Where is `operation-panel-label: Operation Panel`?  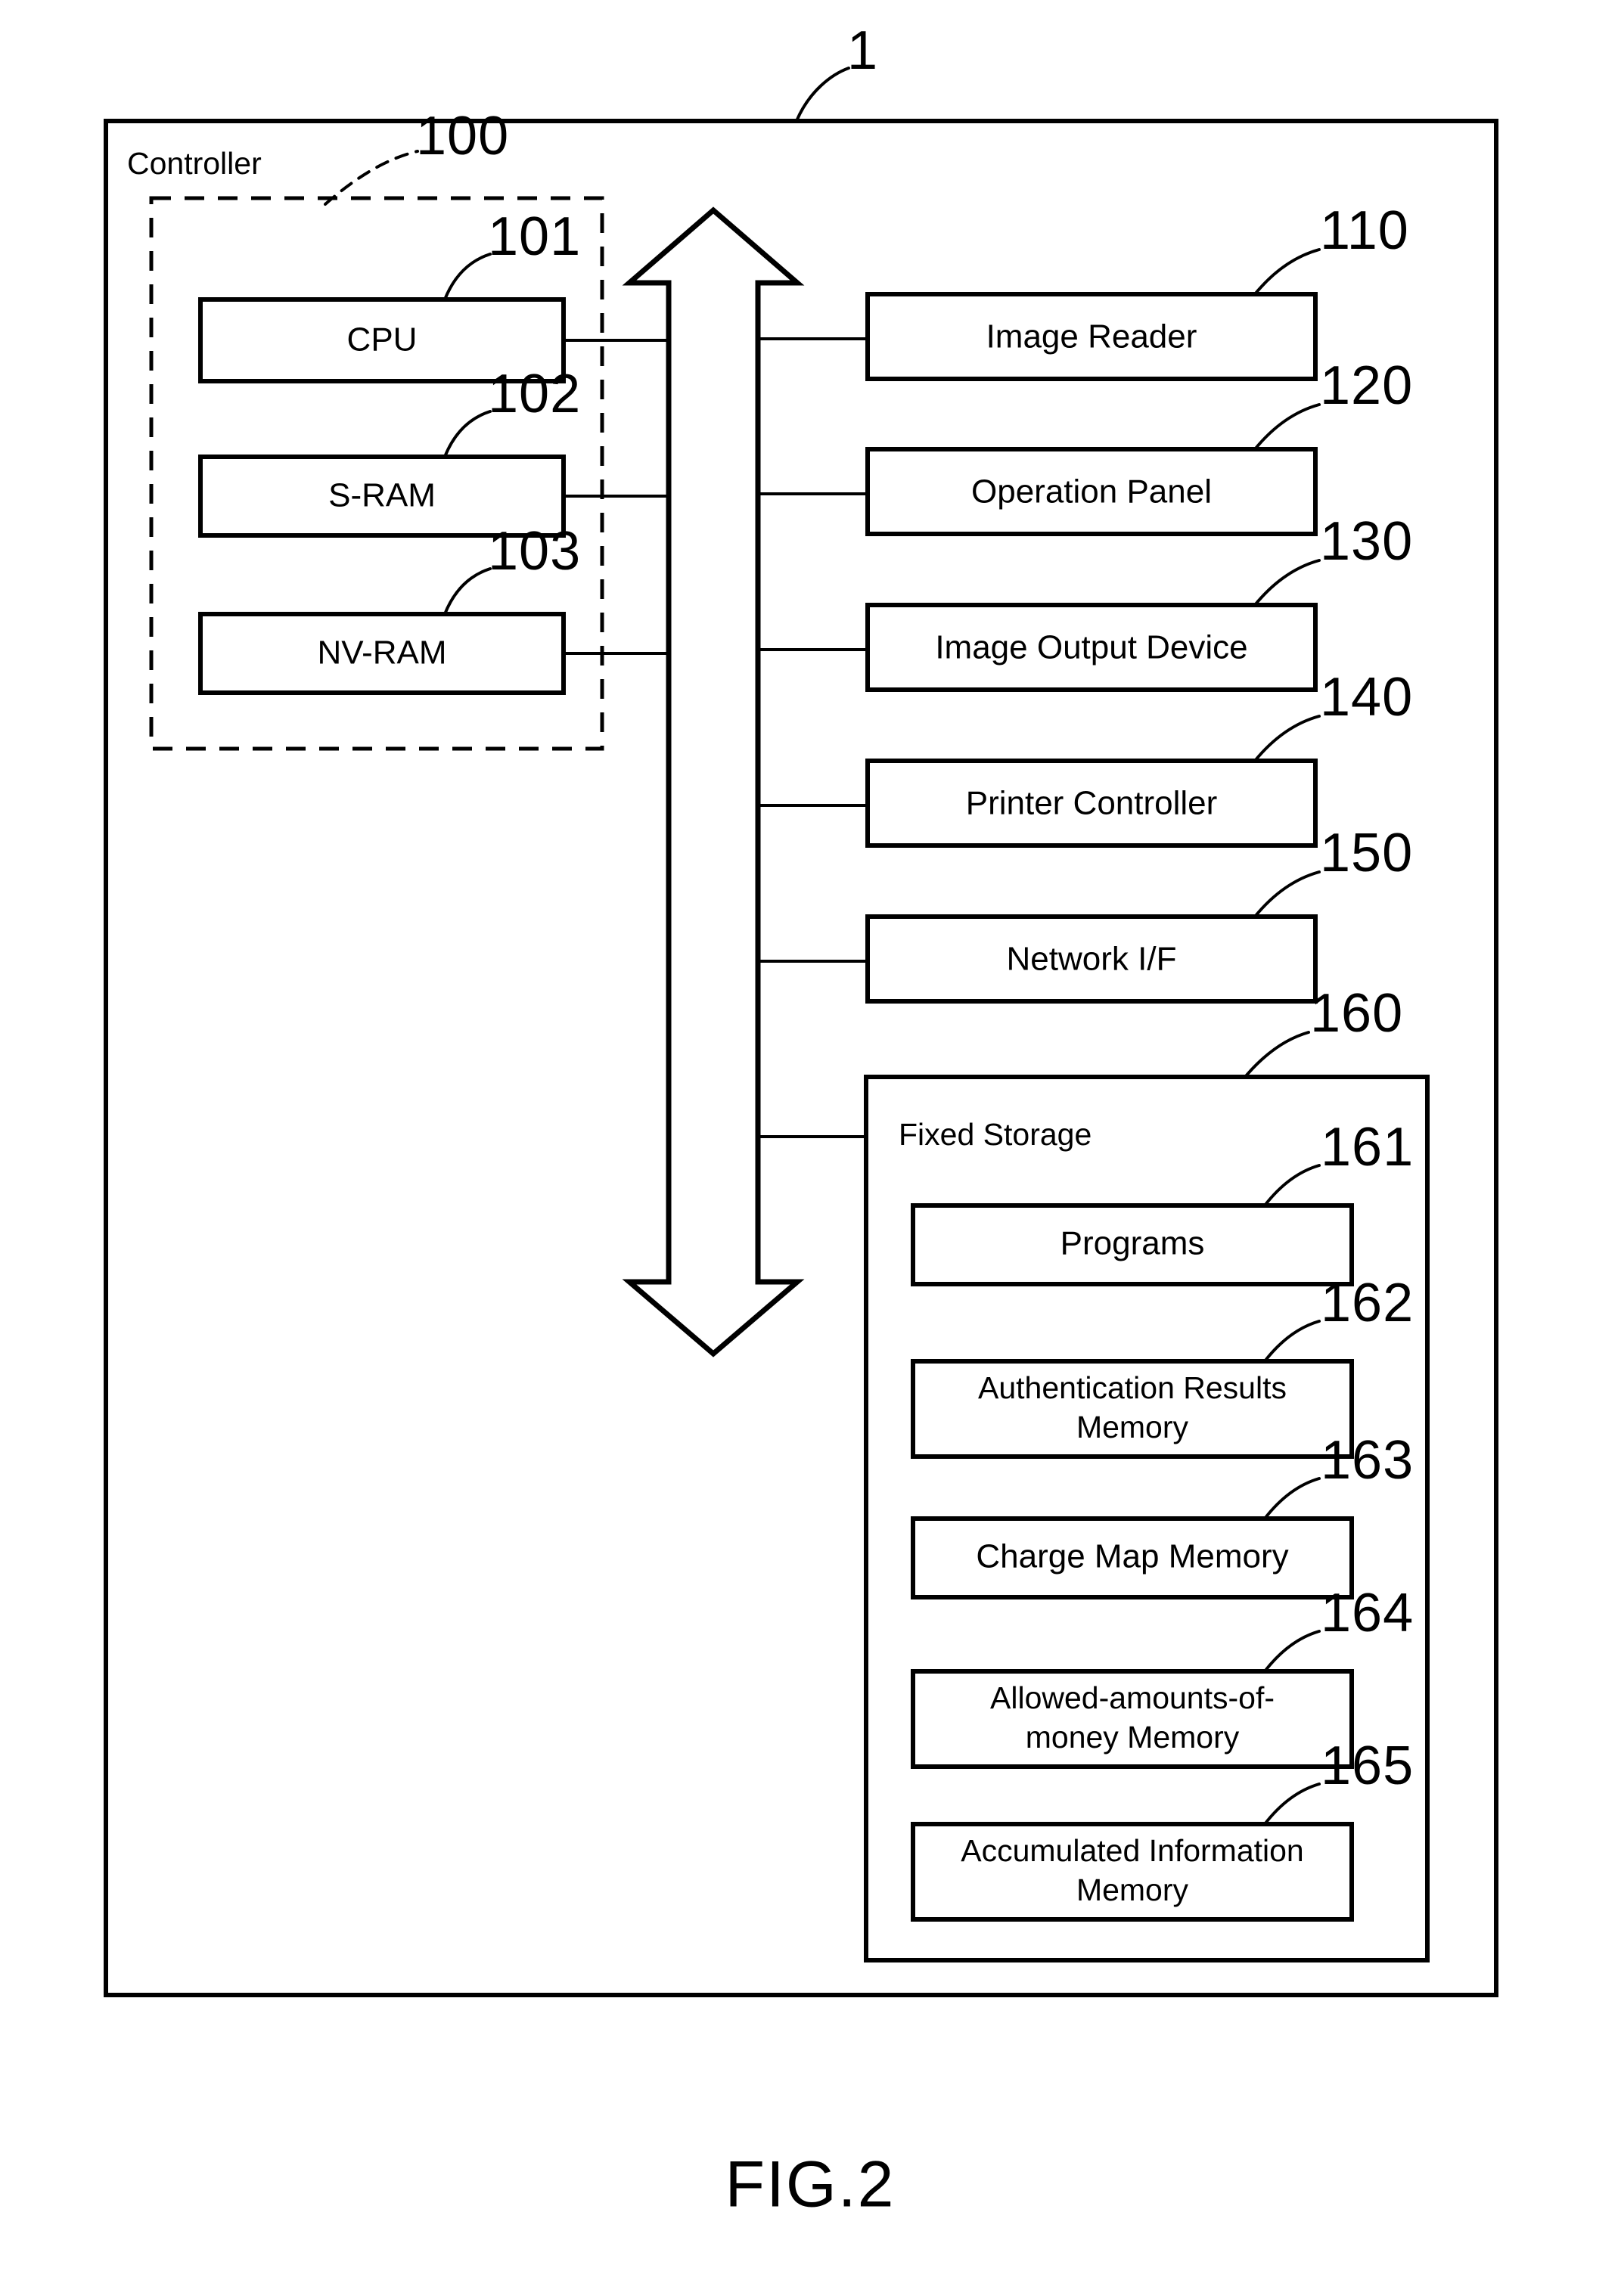 operation-panel-label: Operation Panel is located at coordinates (1091, 491).